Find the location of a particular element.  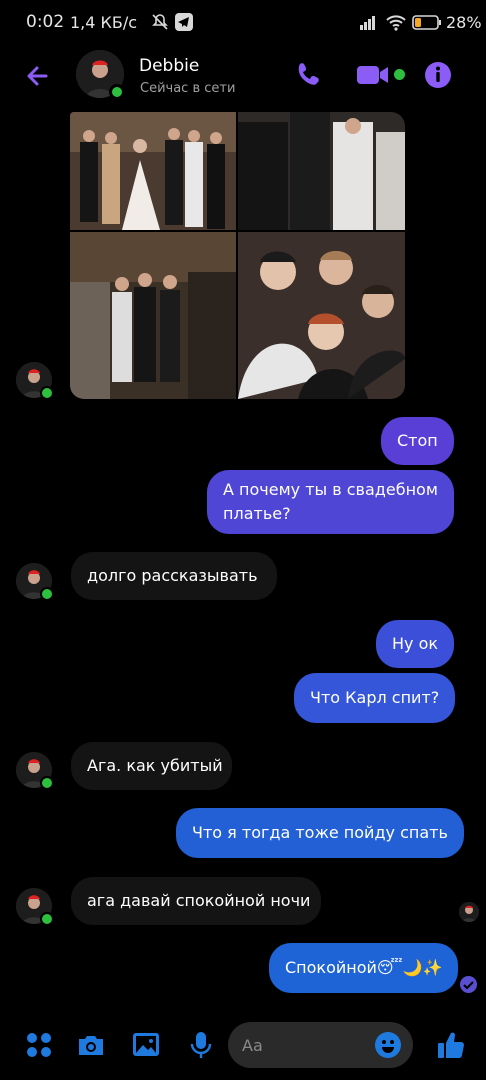

message-incoming: долго рассказывать is located at coordinates (174, 576).